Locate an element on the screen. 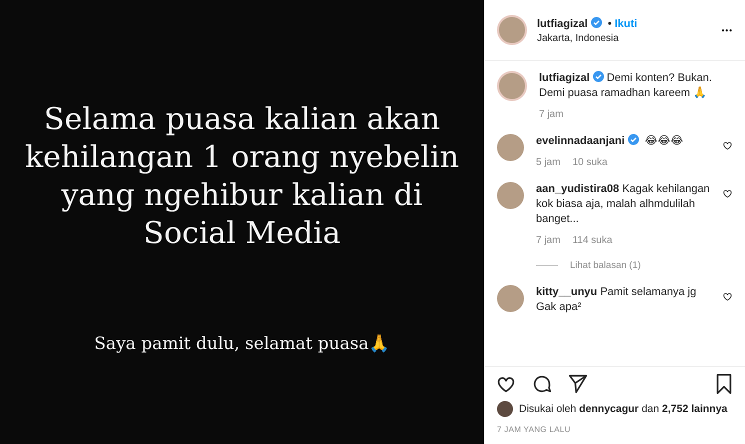 Image resolution: width=745 pixels, height=444 pixels. view-replies-button: Lihat balasan (1) is located at coordinates (605, 265).